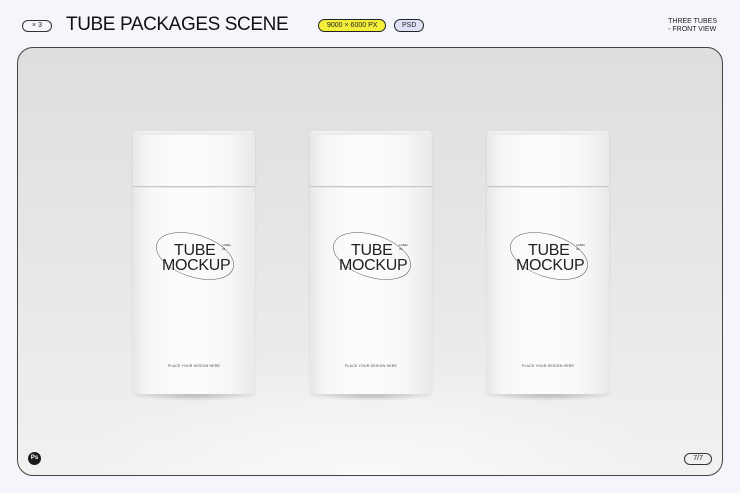  I want to click on page-title: TUBE PACKAGES SCENE, so click(177, 24).